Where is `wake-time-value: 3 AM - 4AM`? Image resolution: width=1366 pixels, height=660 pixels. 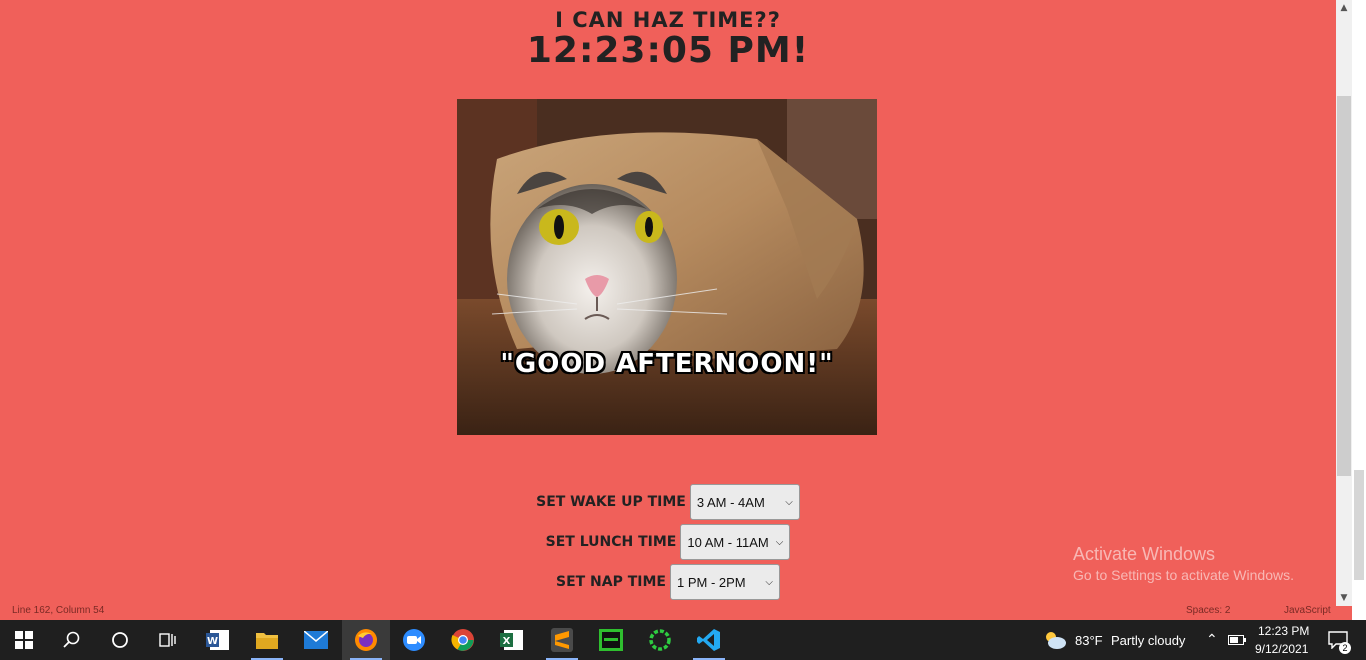 wake-time-value: 3 AM - 4AM is located at coordinates (730, 502).